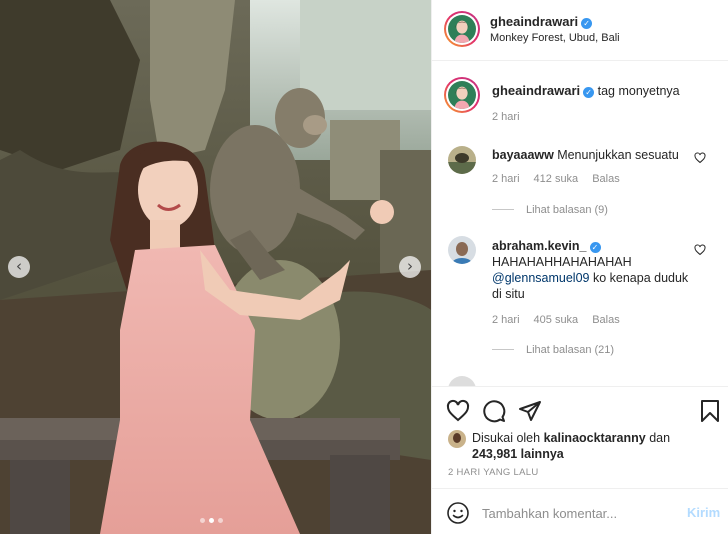 This screenshot has width=728, height=534. I want to click on author-avatar, so click(462, 29).